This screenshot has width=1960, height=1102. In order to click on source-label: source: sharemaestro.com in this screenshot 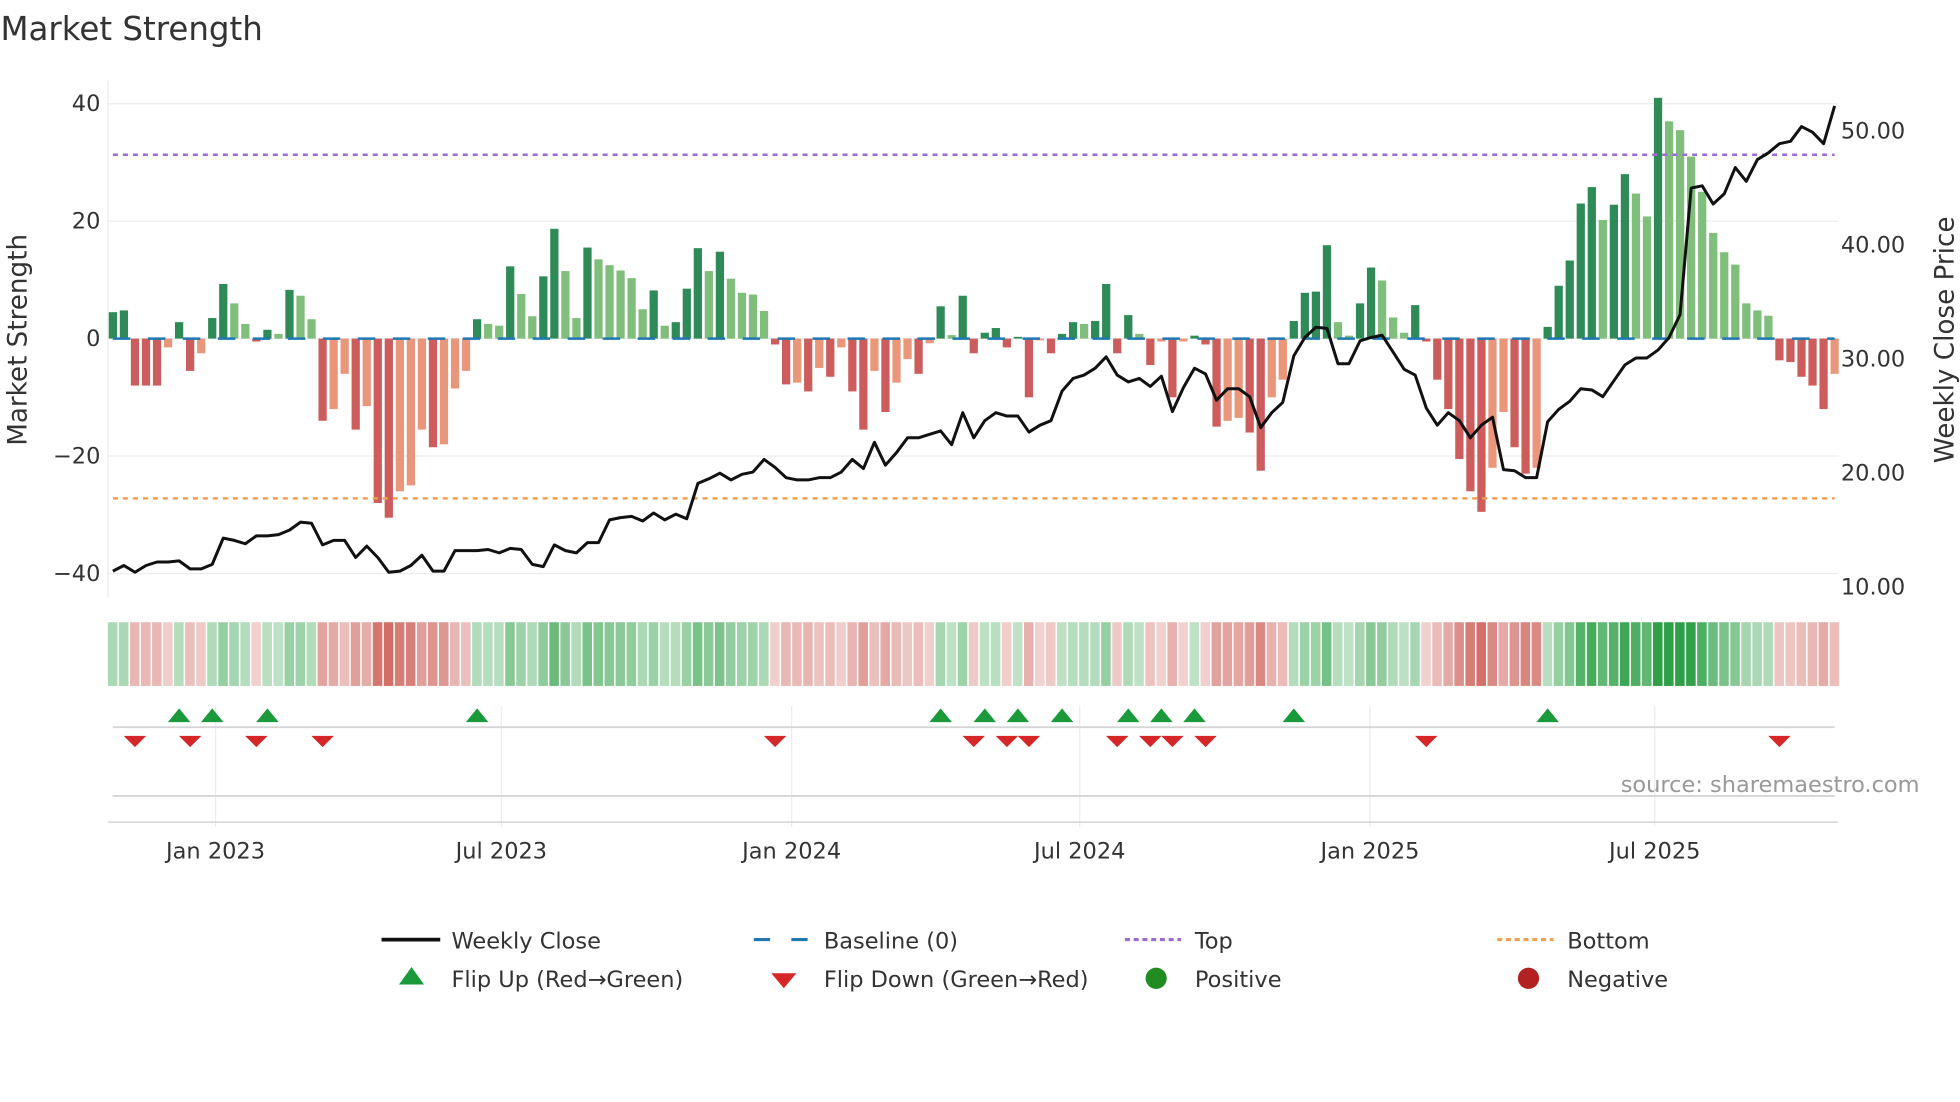, I will do `click(1770, 785)`.